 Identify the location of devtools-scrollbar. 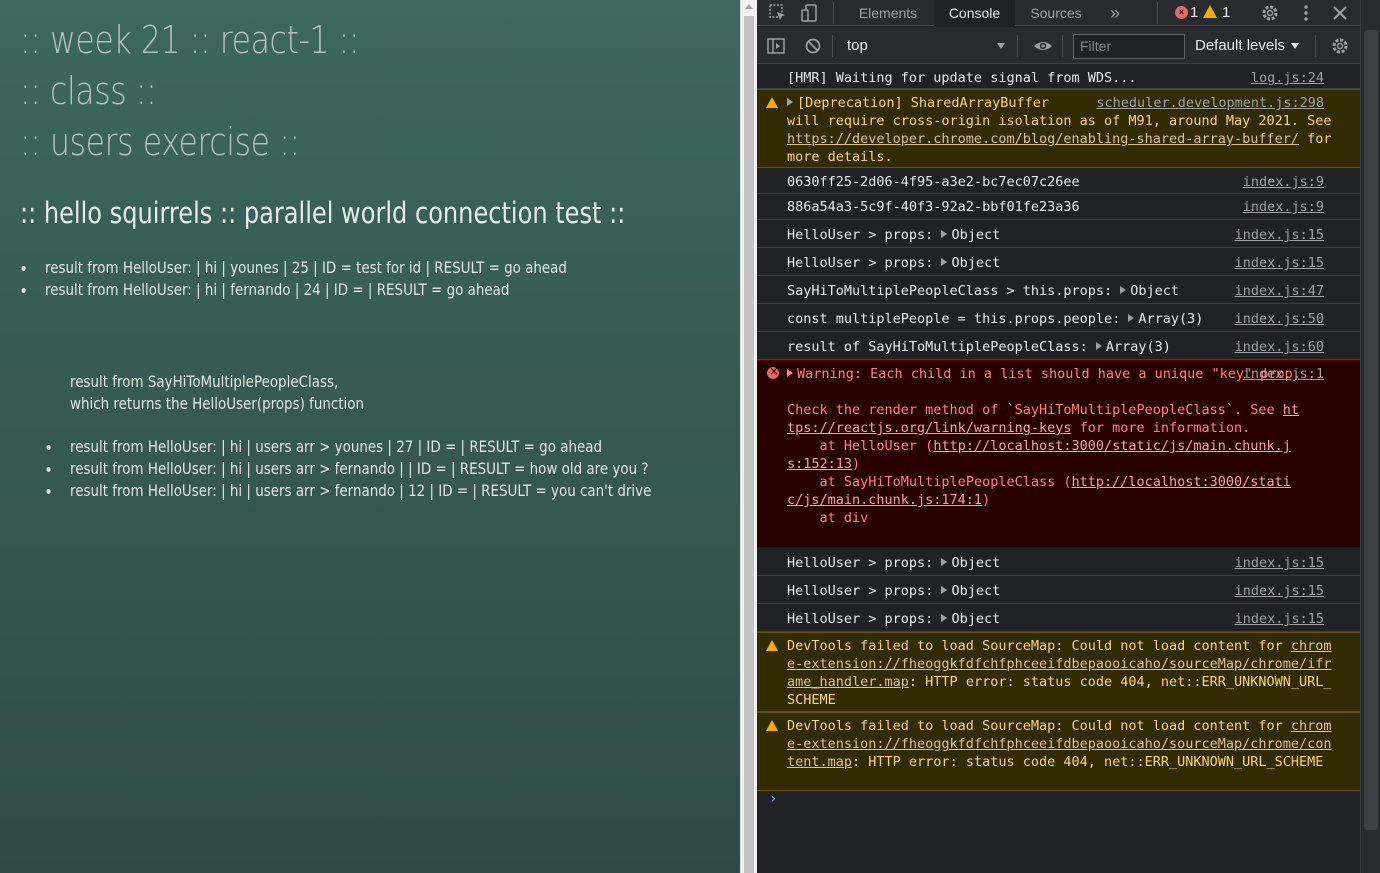
(1370, 436).